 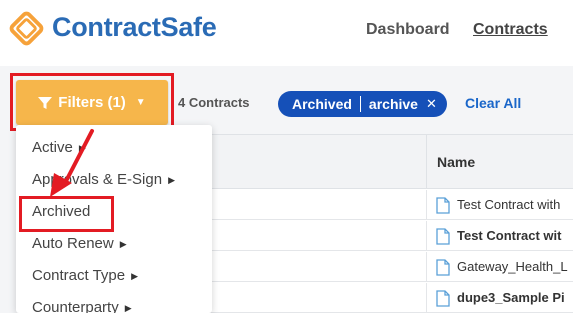 What do you see at coordinates (140, 102) in the screenshot?
I see `caret-down-icon: ▼` at bounding box center [140, 102].